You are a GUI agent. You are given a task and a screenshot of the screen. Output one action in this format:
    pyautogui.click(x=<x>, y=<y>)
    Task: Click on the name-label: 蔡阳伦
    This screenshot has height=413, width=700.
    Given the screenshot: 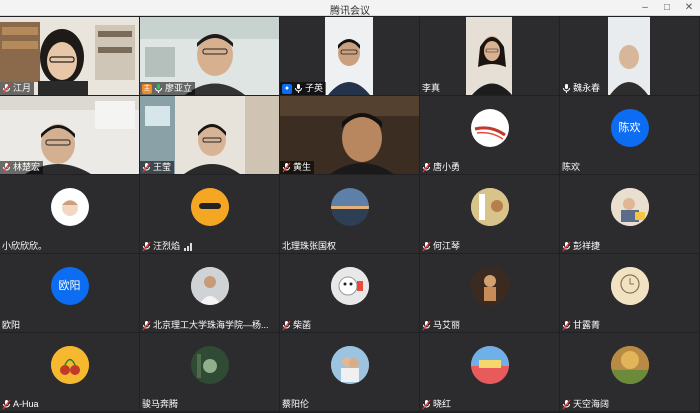 What is the action you would take?
    pyautogui.click(x=296, y=404)
    